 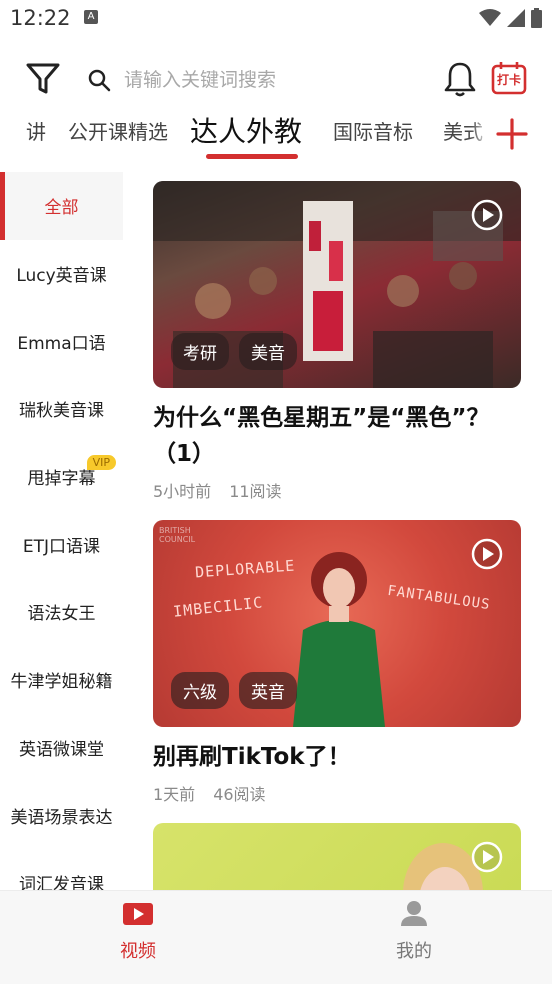 What do you see at coordinates (40, 18) in the screenshot?
I see `status-time: 12:22` at bounding box center [40, 18].